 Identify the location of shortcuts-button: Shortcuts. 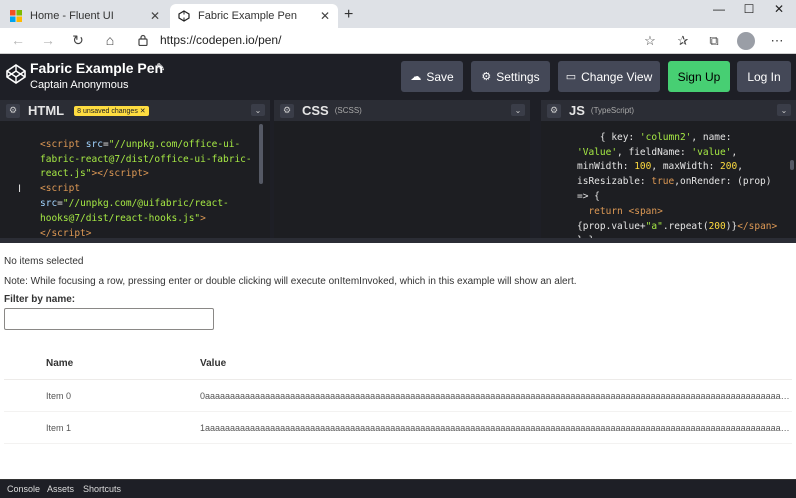
(102, 489).